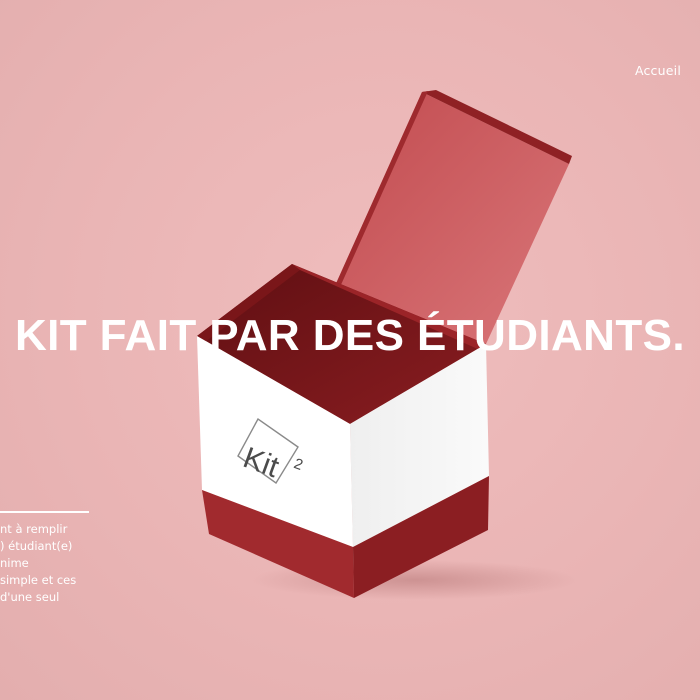  What do you see at coordinates (30, 597) in the screenshot?
I see `description-line: d'une seul` at bounding box center [30, 597].